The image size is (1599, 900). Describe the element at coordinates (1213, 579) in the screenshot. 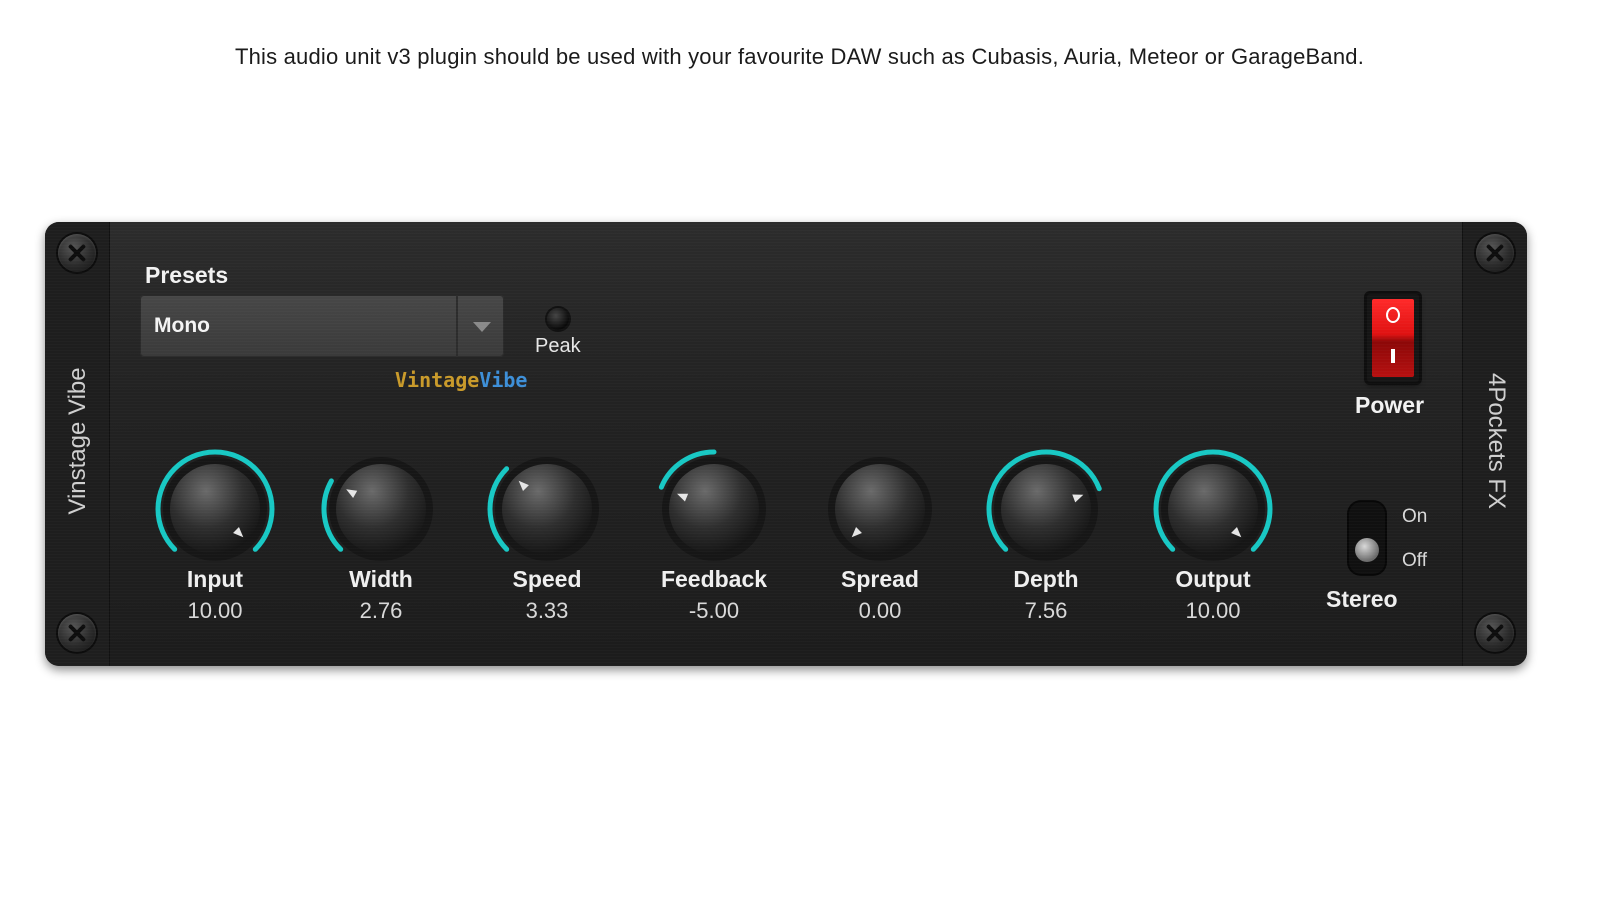

I see `knob-label: Output` at that location.